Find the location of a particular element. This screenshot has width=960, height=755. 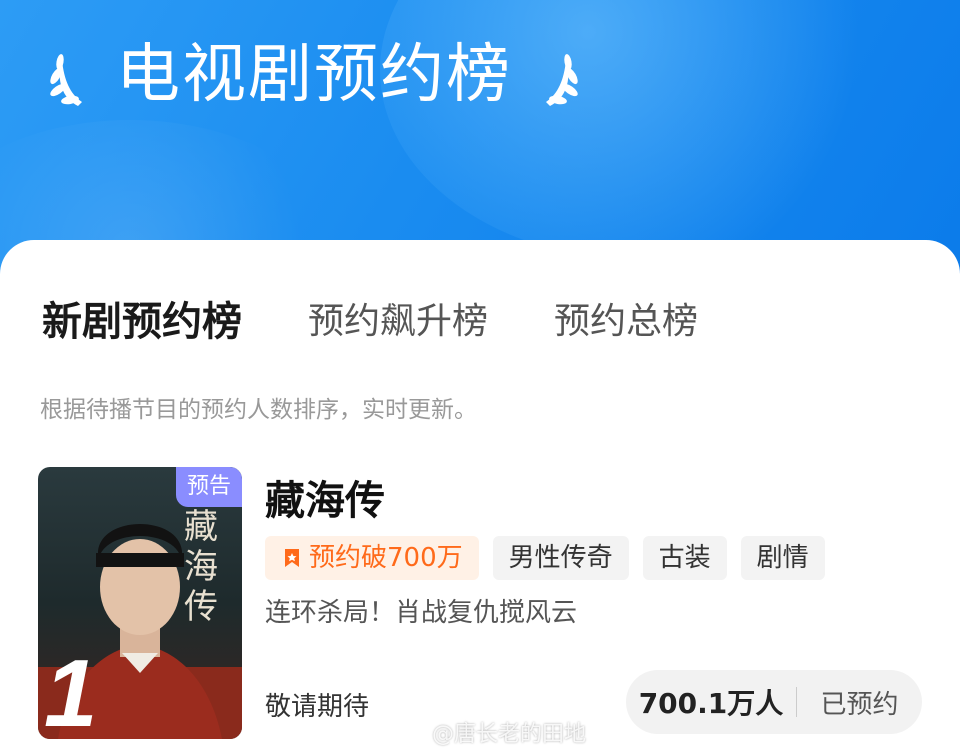

reserve-button: 700.1万人 已预约 is located at coordinates (774, 702).